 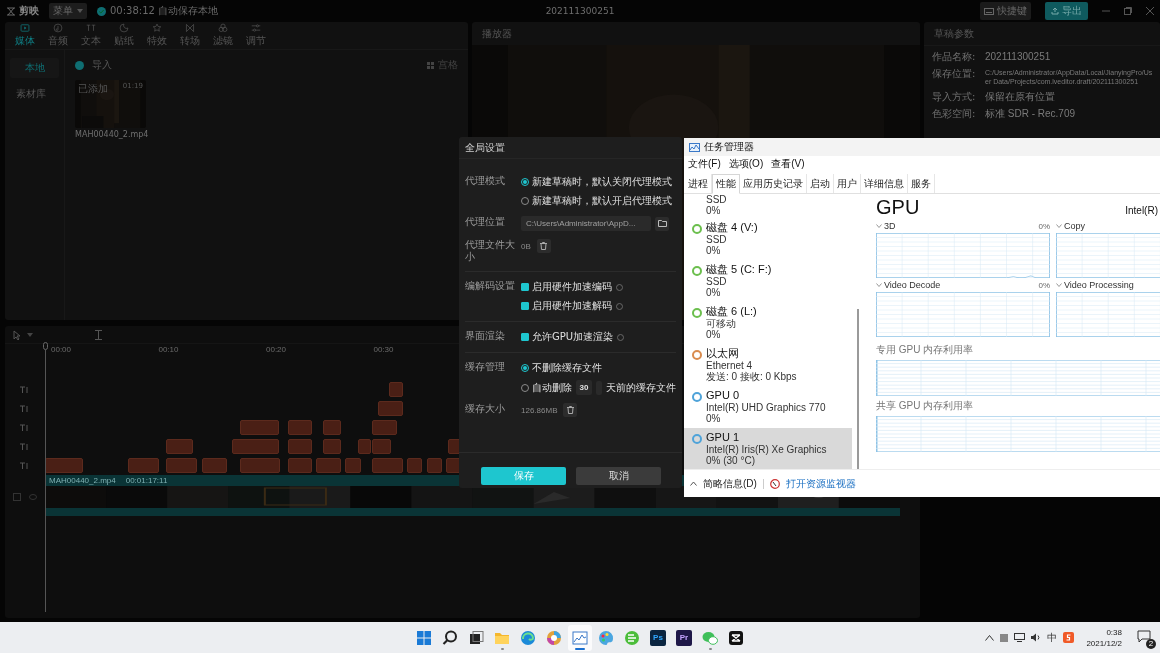 What do you see at coordinates (1128, 11) in the screenshot?
I see `maximize-icon` at bounding box center [1128, 11].